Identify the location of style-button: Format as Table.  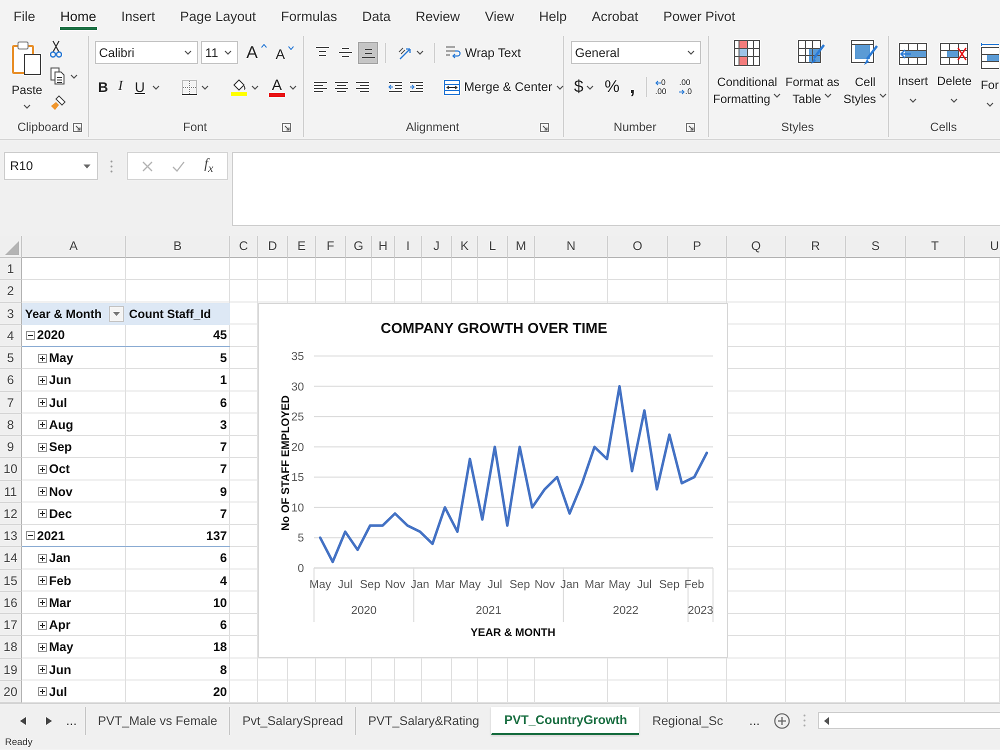
(812, 78).